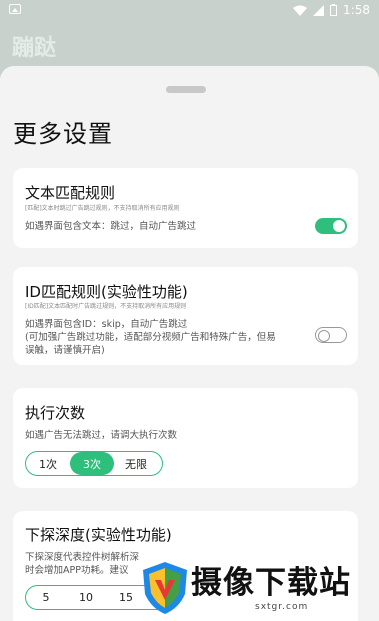 This screenshot has width=379, height=621. What do you see at coordinates (65, 350) in the screenshot?
I see `id-match-desc-line: 误触，请谨慎开启)` at bounding box center [65, 350].